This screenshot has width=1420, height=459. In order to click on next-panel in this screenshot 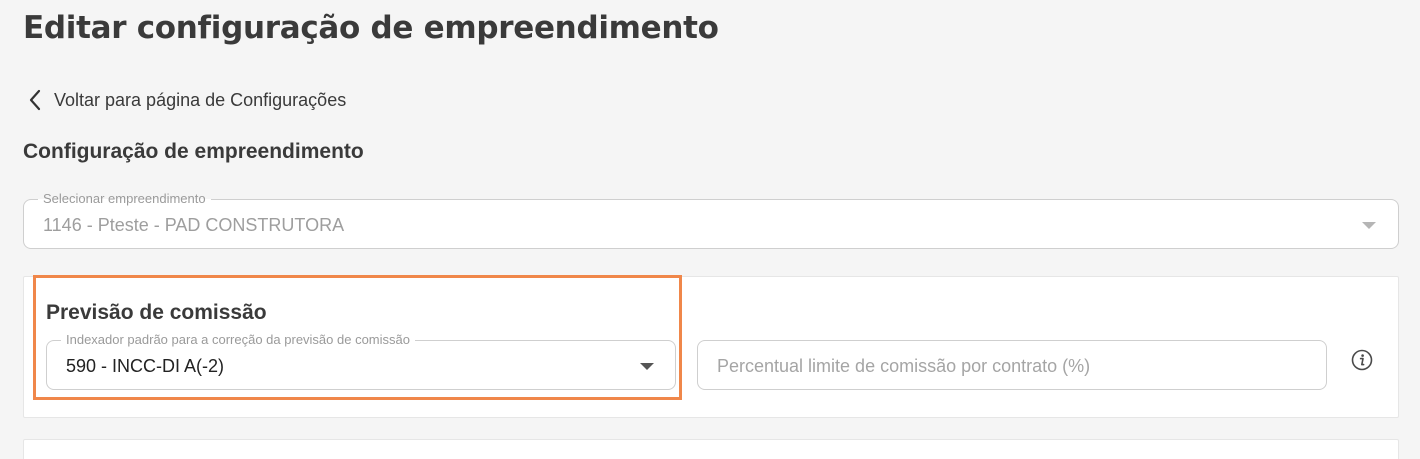, I will do `click(711, 449)`.